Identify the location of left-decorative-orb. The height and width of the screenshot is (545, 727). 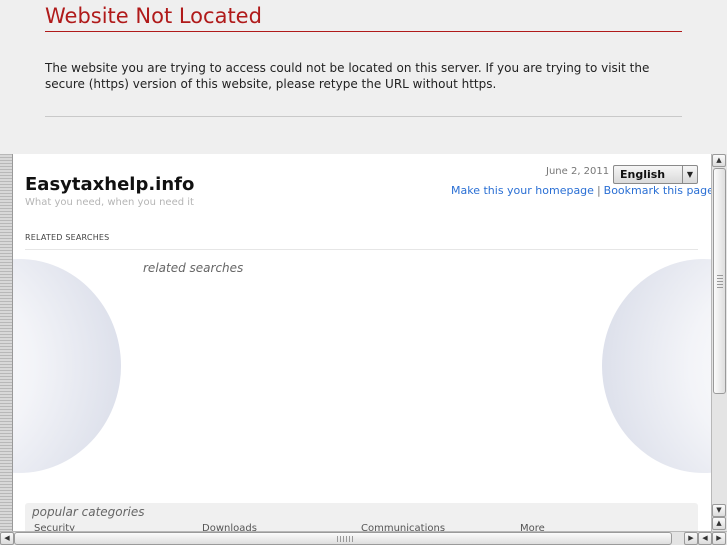
(67, 366).